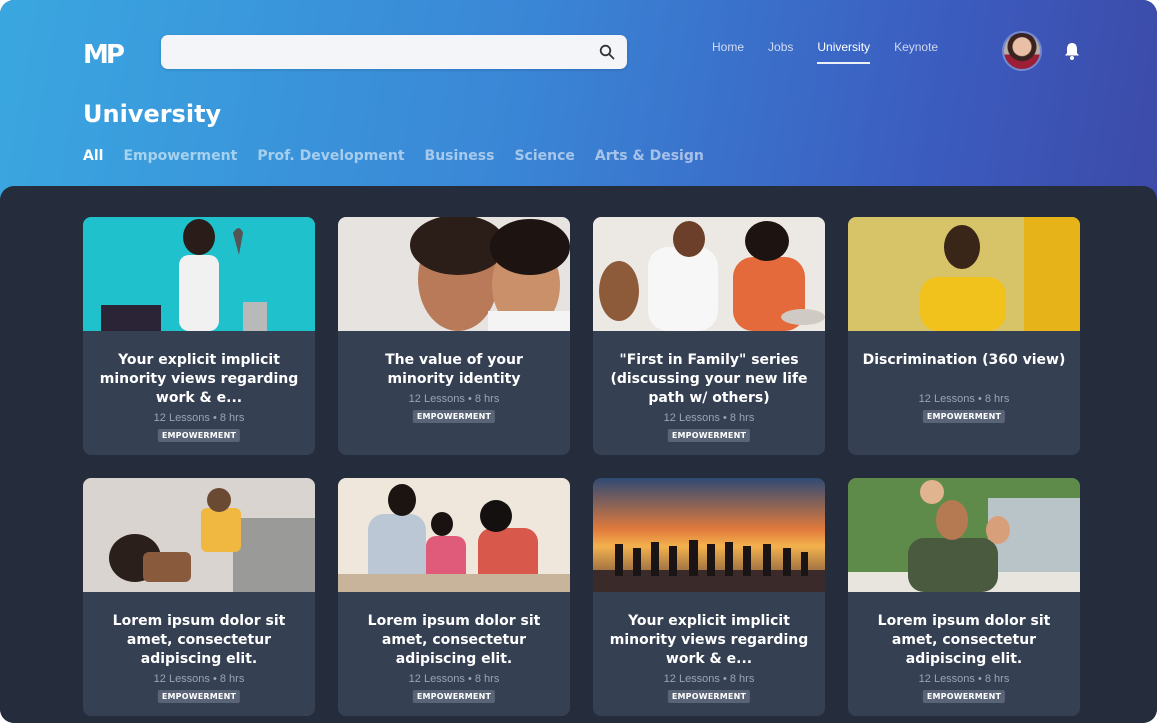 This screenshot has width=1159, height=725. What do you see at coordinates (780, 52) in the screenshot?
I see `nav-jobs: Jobs` at bounding box center [780, 52].